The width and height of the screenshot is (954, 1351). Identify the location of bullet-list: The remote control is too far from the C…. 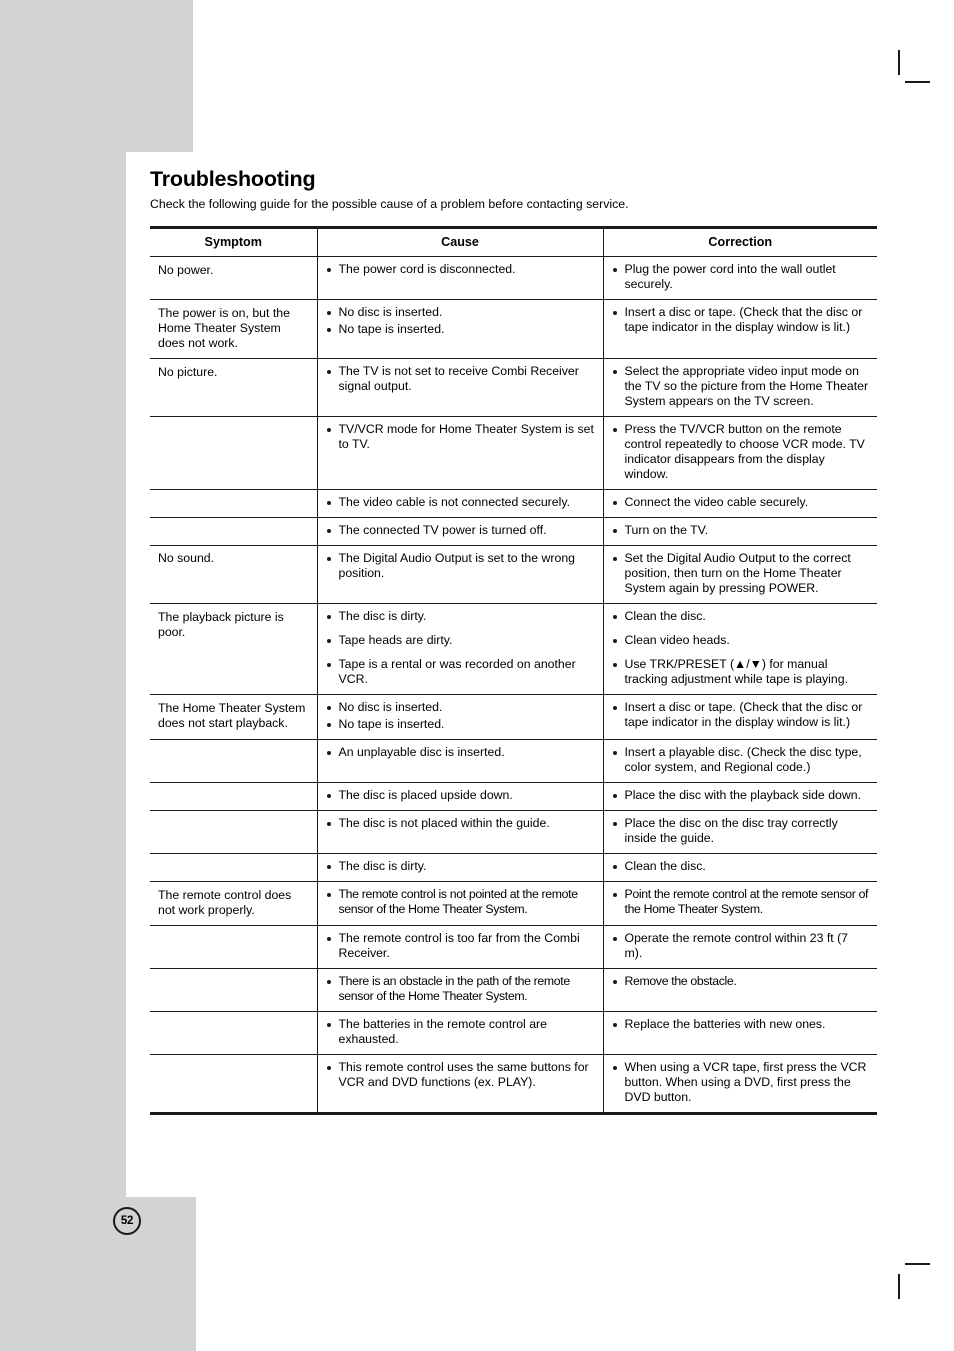
(460, 946).